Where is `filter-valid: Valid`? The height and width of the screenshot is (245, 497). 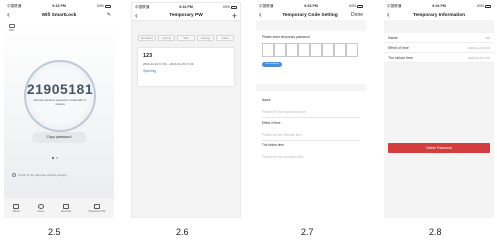
filter-valid: Valid is located at coordinates (186, 38).